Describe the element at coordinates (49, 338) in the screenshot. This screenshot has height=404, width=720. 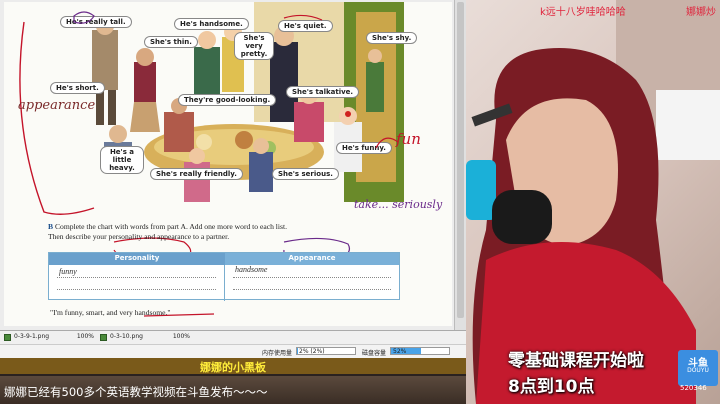
I see `thumbnail-item: 0-3-9-1.png 100%` at that location.